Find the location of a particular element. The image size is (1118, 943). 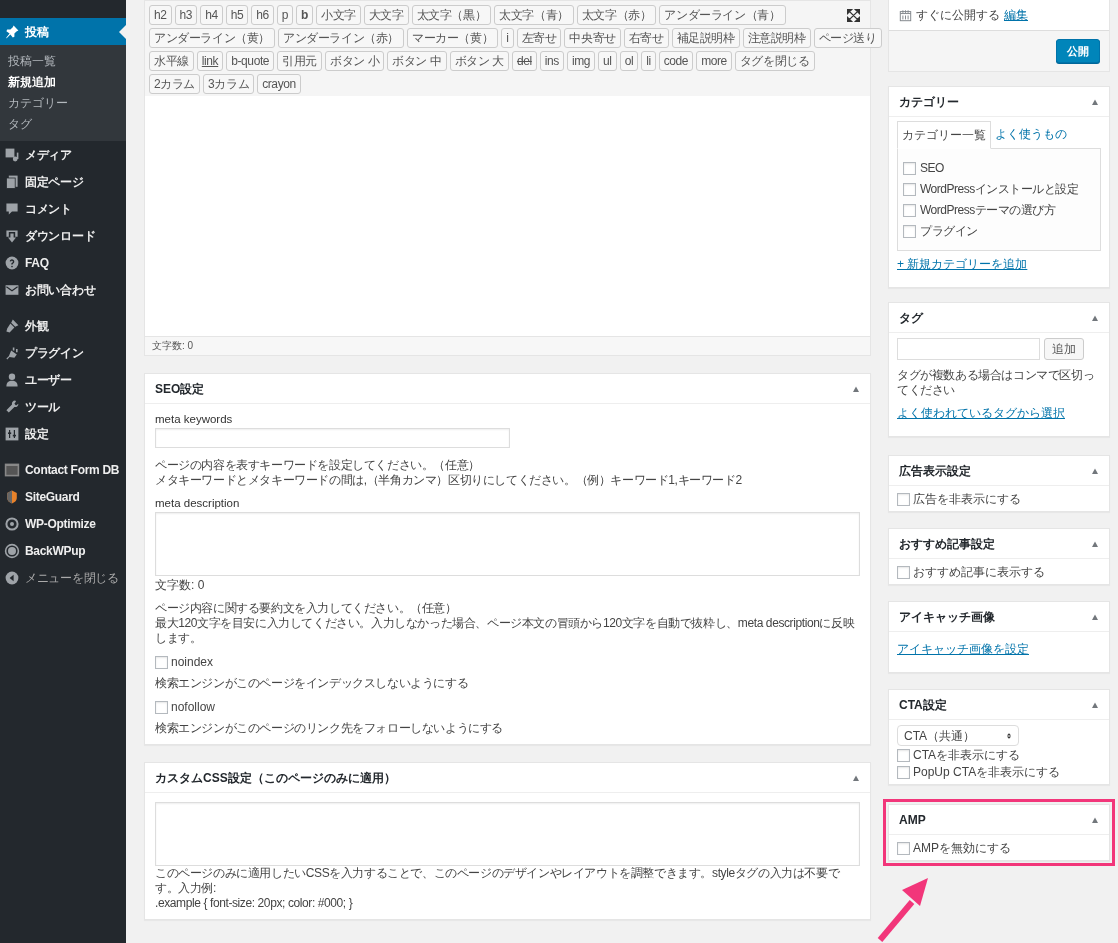

toolbar-button: h6 is located at coordinates (262, 15).